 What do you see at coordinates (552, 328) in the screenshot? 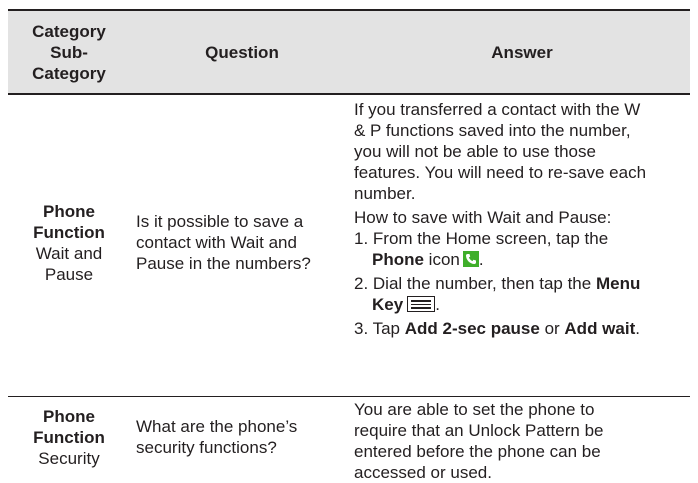
I see `step-text: or` at bounding box center [552, 328].